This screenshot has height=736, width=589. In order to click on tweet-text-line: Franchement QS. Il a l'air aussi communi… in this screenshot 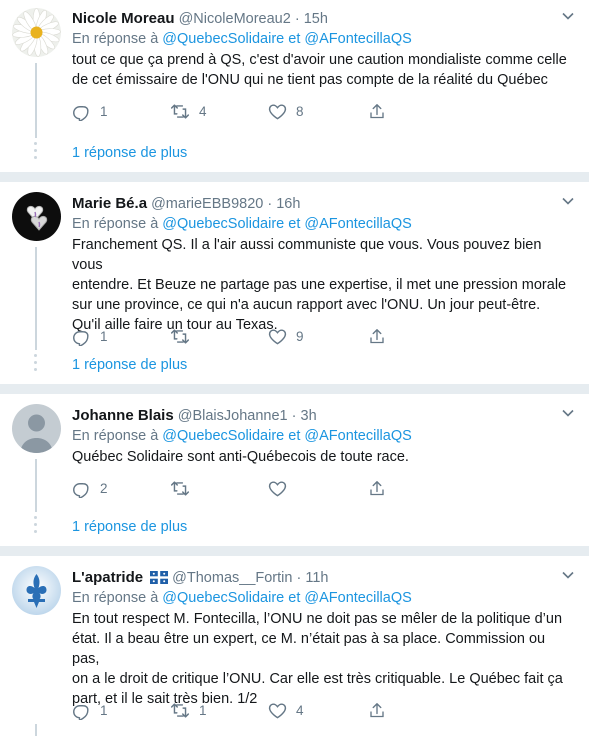, I will do `click(307, 255)`.